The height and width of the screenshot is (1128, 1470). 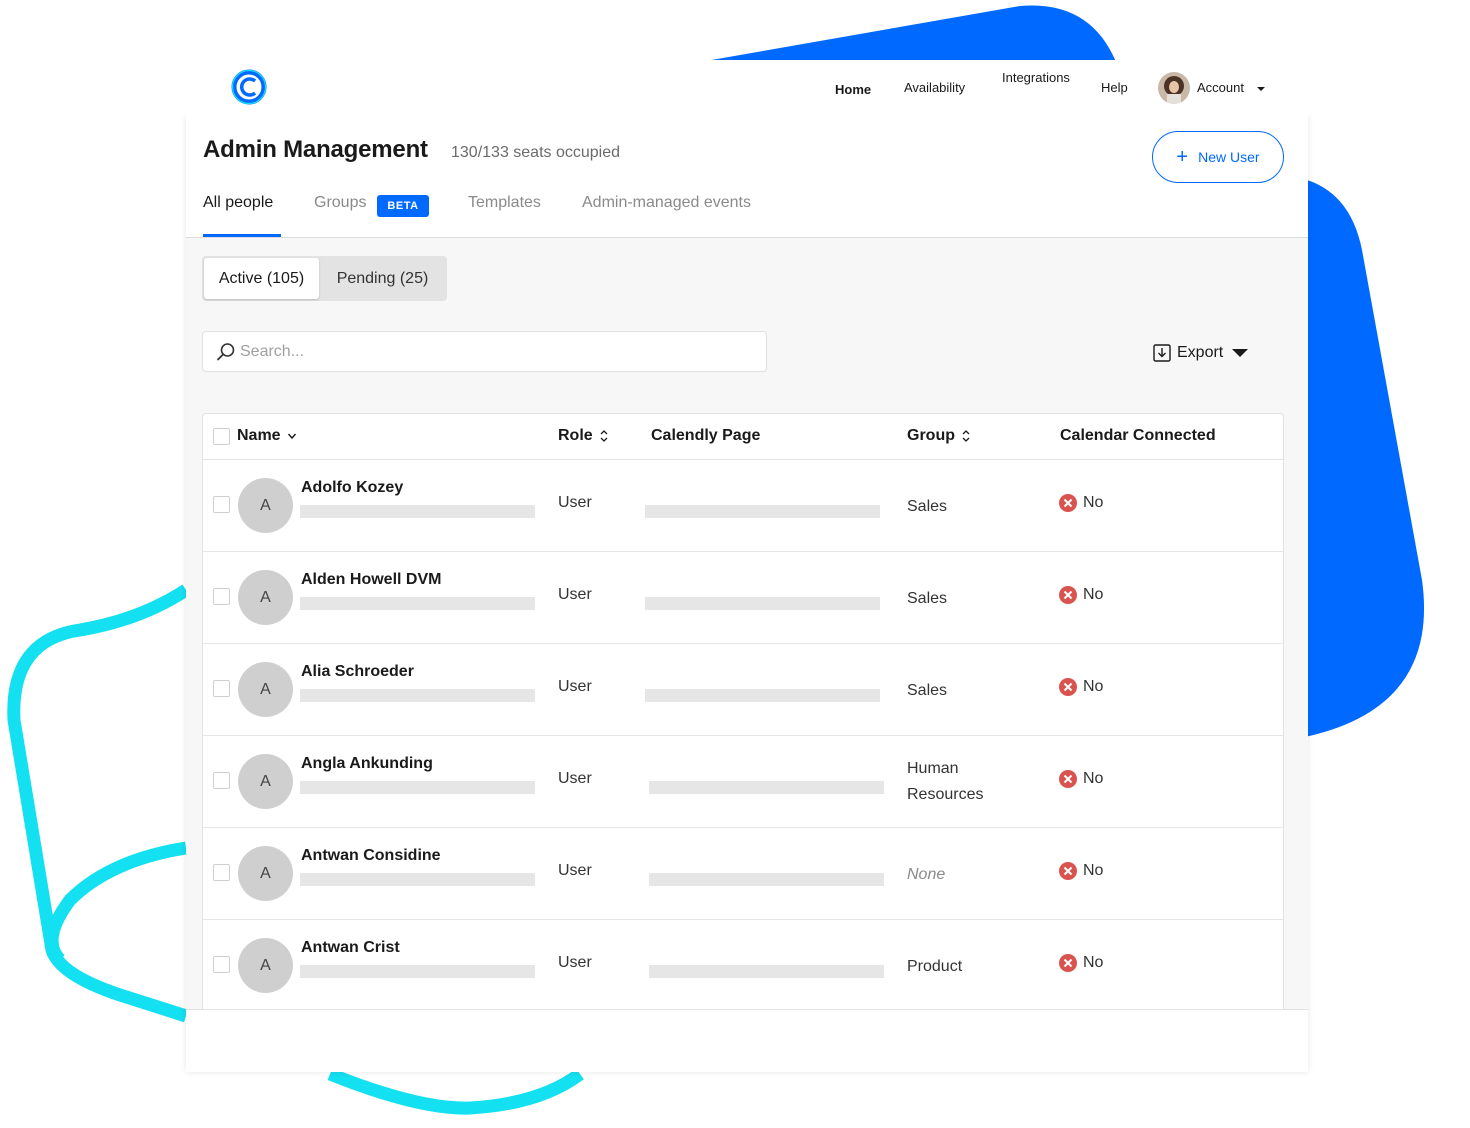 I want to click on column-calendly-page-label: Calendly Page, so click(x=706, y=435).